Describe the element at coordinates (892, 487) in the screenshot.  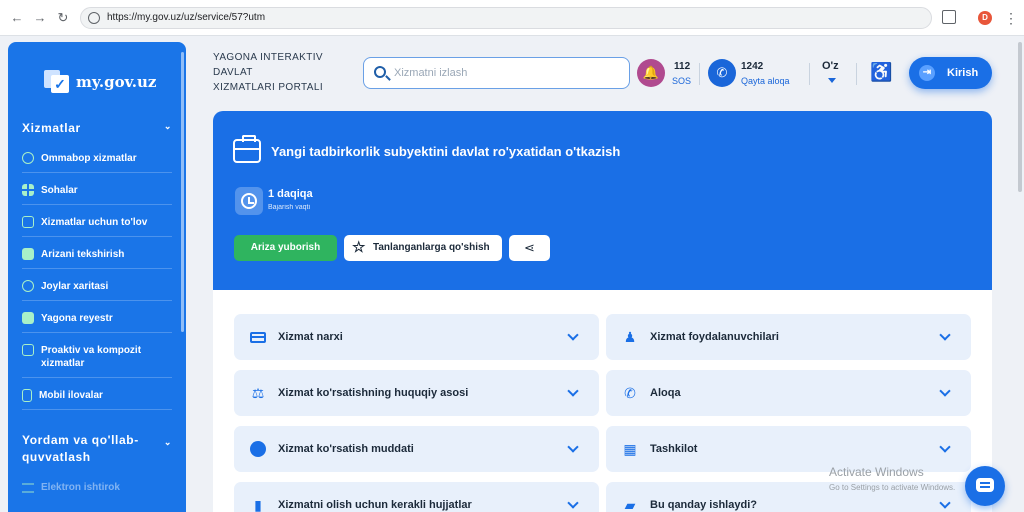
I see `watermark-subtitle: Go to Settings to activate Windows.` at that location.